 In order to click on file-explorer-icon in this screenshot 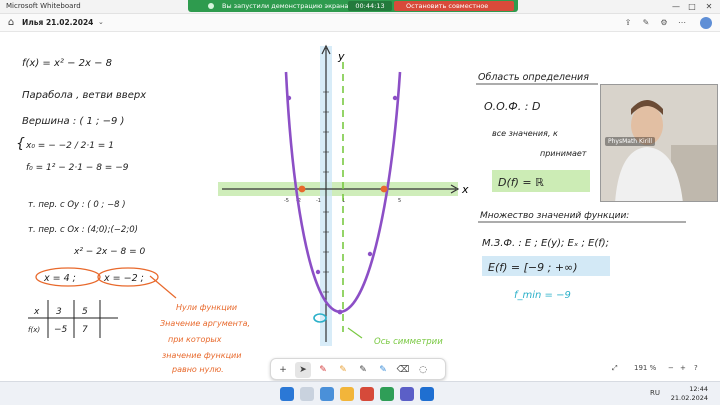, I will do `click(347, 394)`.